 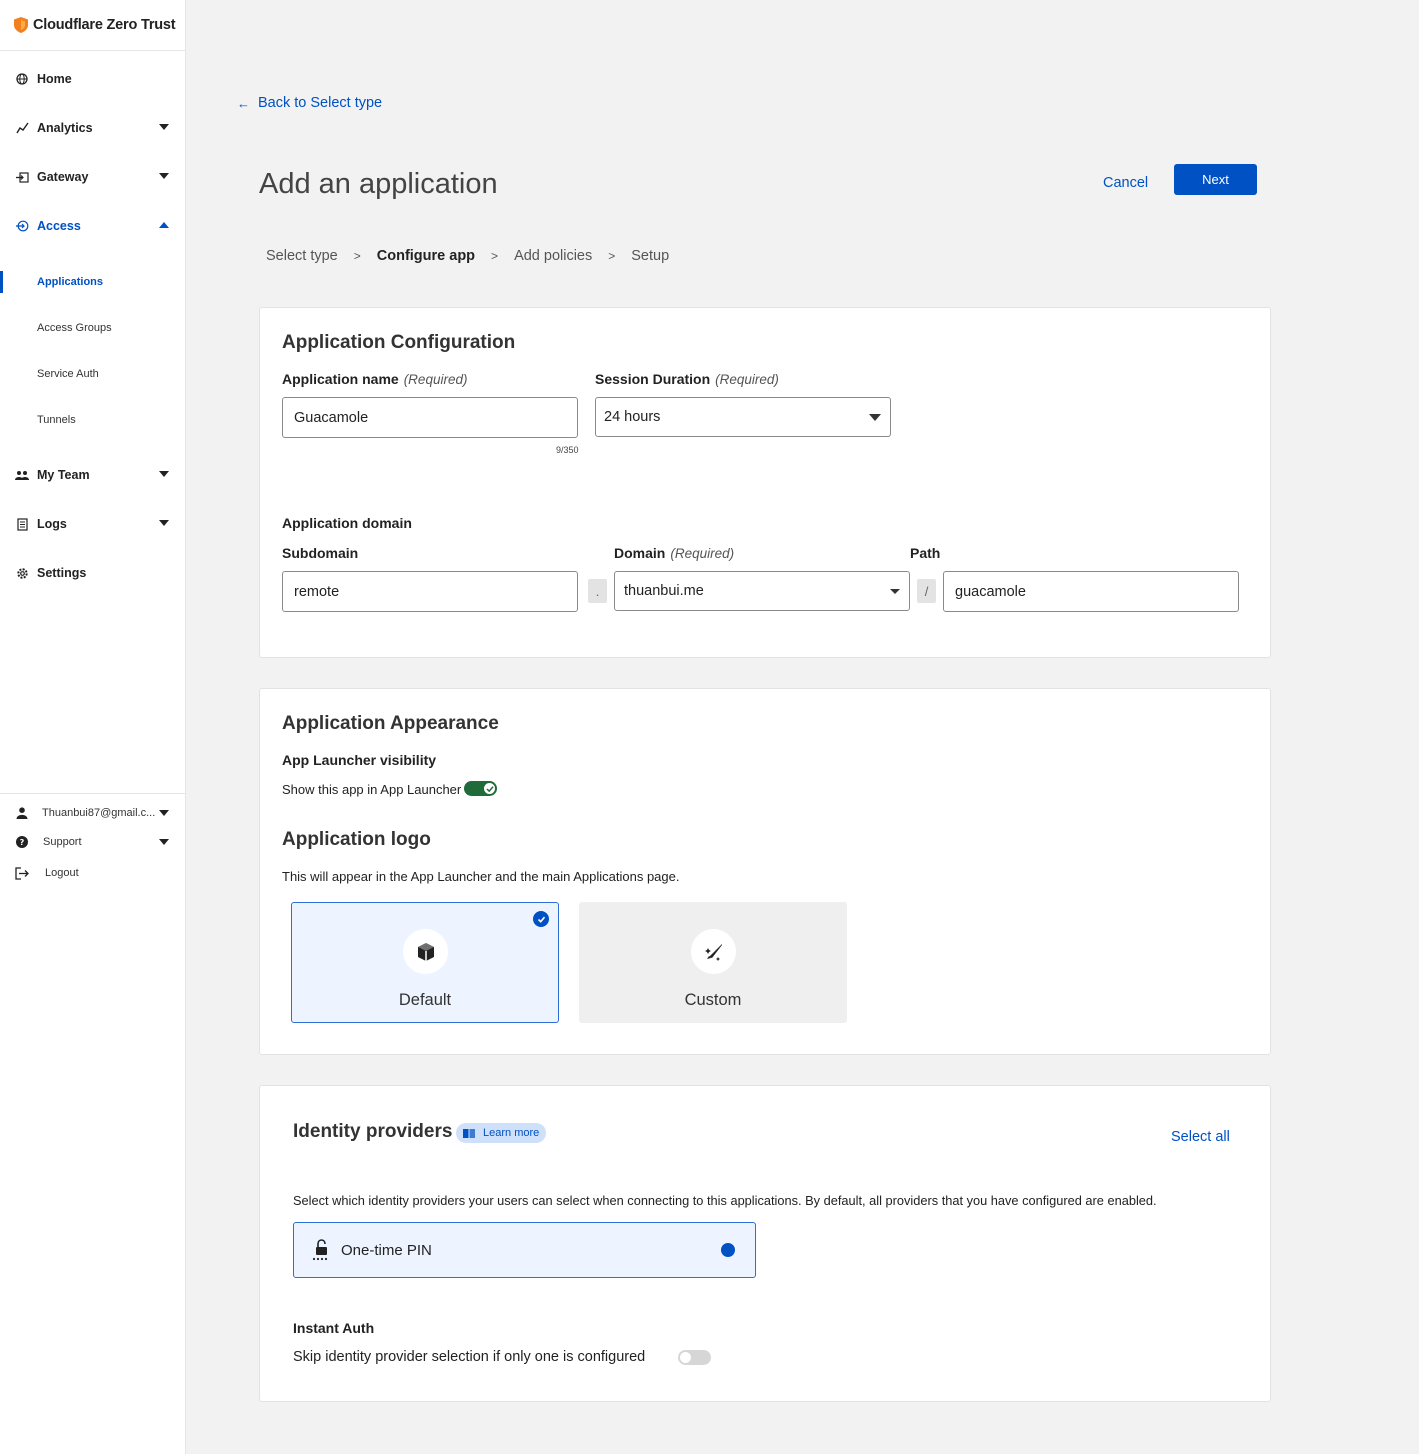 What do you see at coordinates (65, 128) in the screenshot?
I see `sidebar-item-label: Analytics` at bounding box center [65, 128].